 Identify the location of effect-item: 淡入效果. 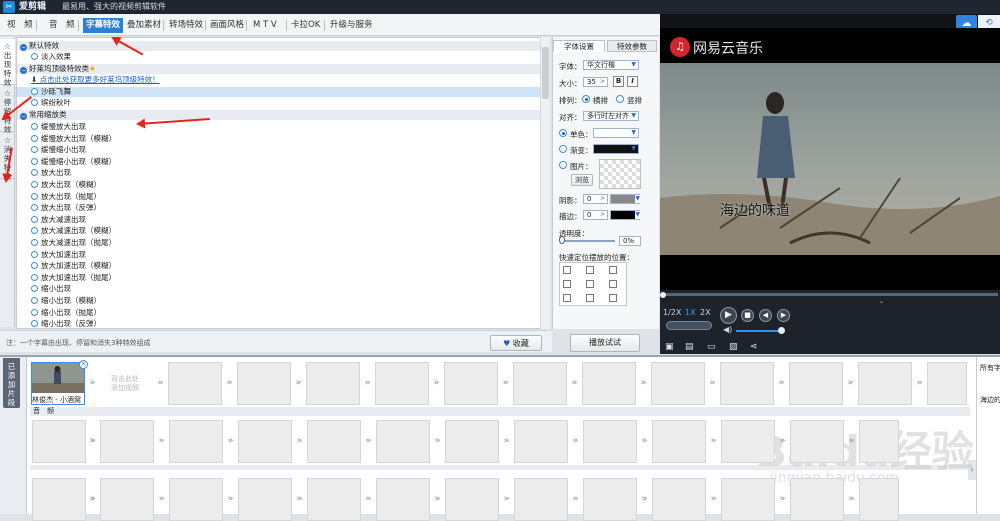
(279, 57).